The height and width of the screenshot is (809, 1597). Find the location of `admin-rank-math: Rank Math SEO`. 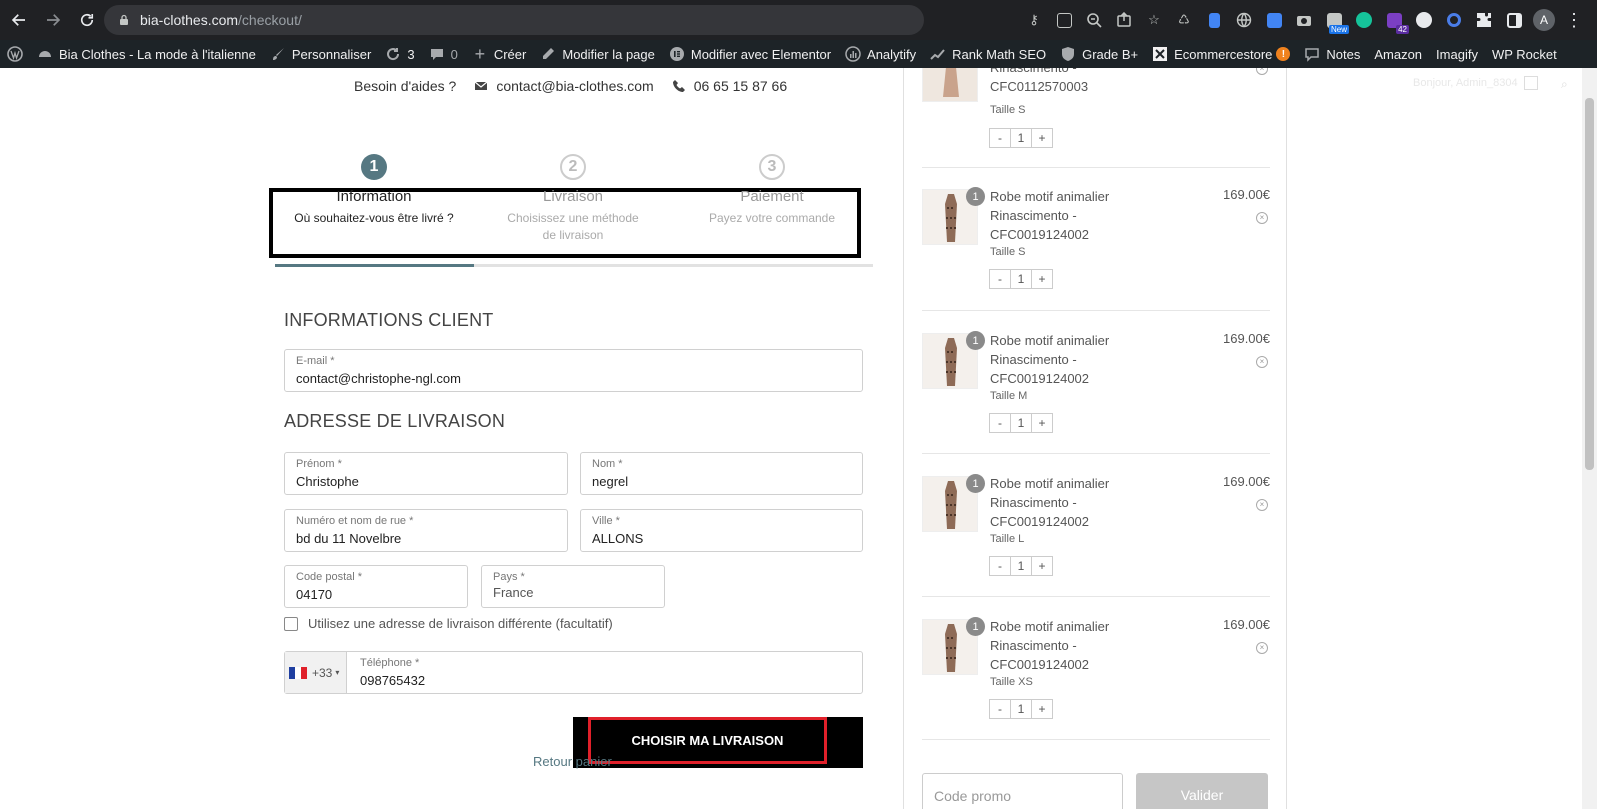

admin-rank-math: Rank Math SEO is located at coordinates (988, 54).